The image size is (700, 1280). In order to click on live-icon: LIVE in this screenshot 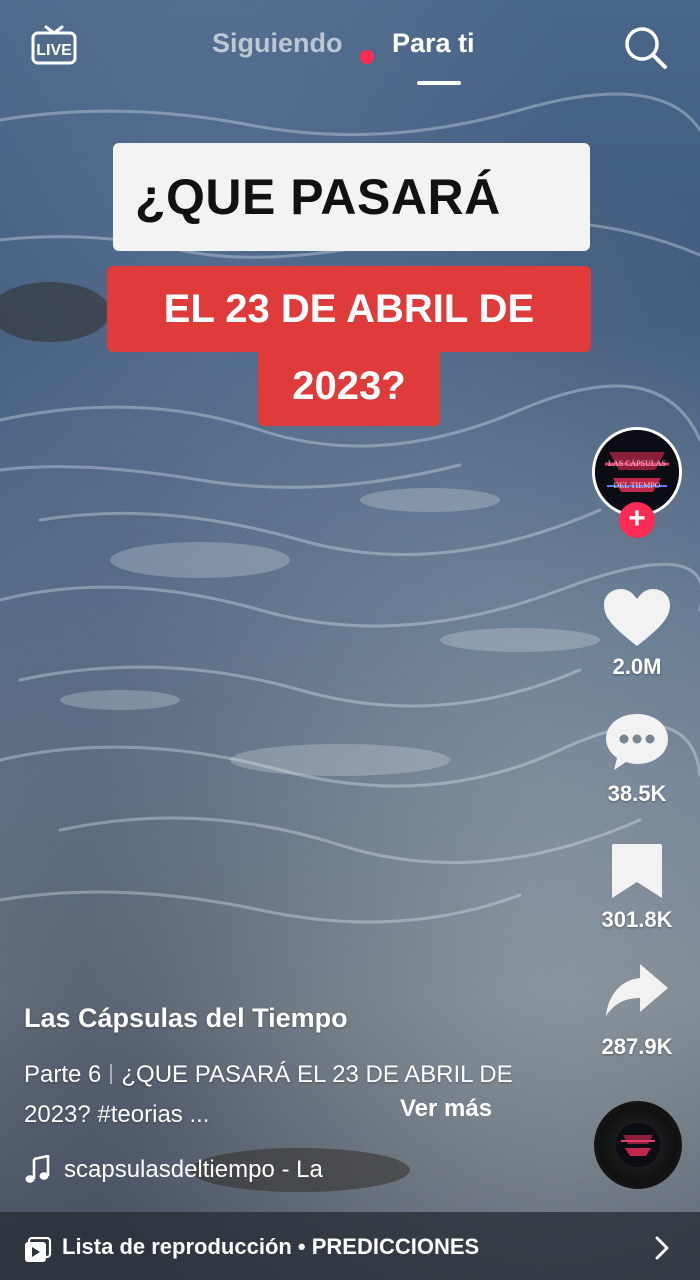, I will do `click(54, 45)`.